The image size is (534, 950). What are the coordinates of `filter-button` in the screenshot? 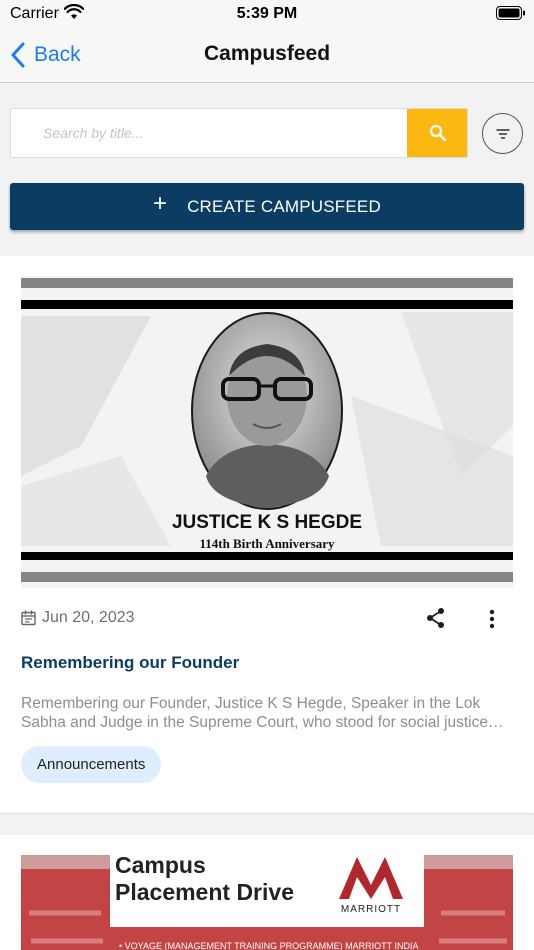 It's located at (502, 133).